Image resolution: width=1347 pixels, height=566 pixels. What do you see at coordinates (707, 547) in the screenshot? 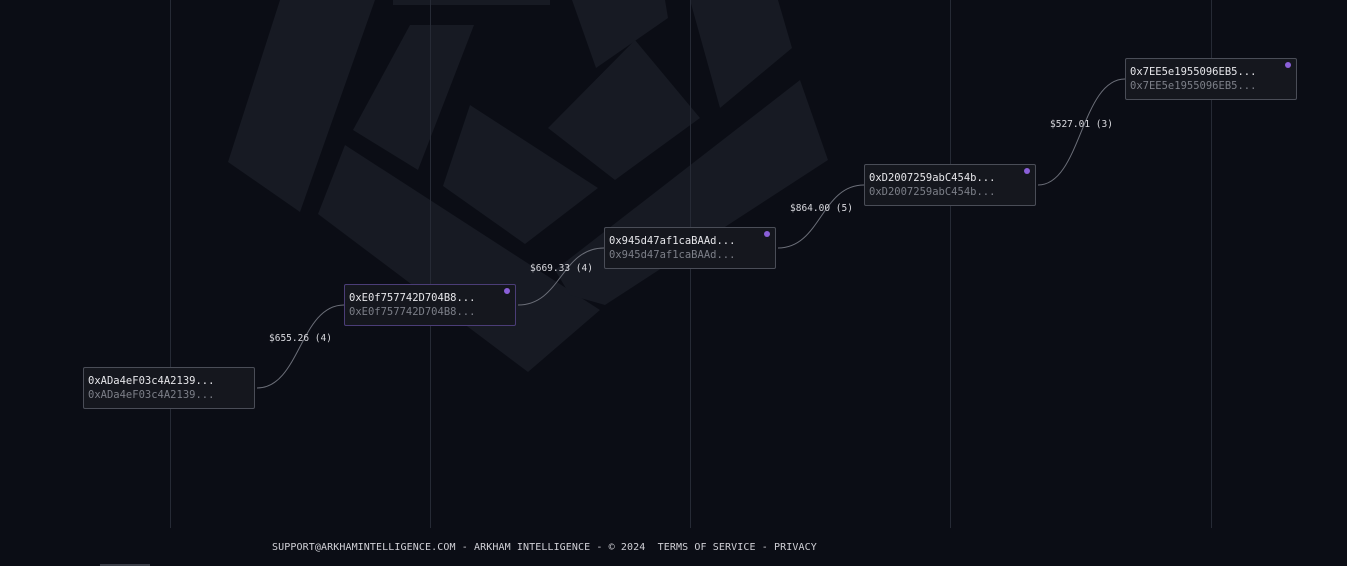
I see `terms-of-service-link: TERMS OF SERVICE` at bounding box center [707, 547].